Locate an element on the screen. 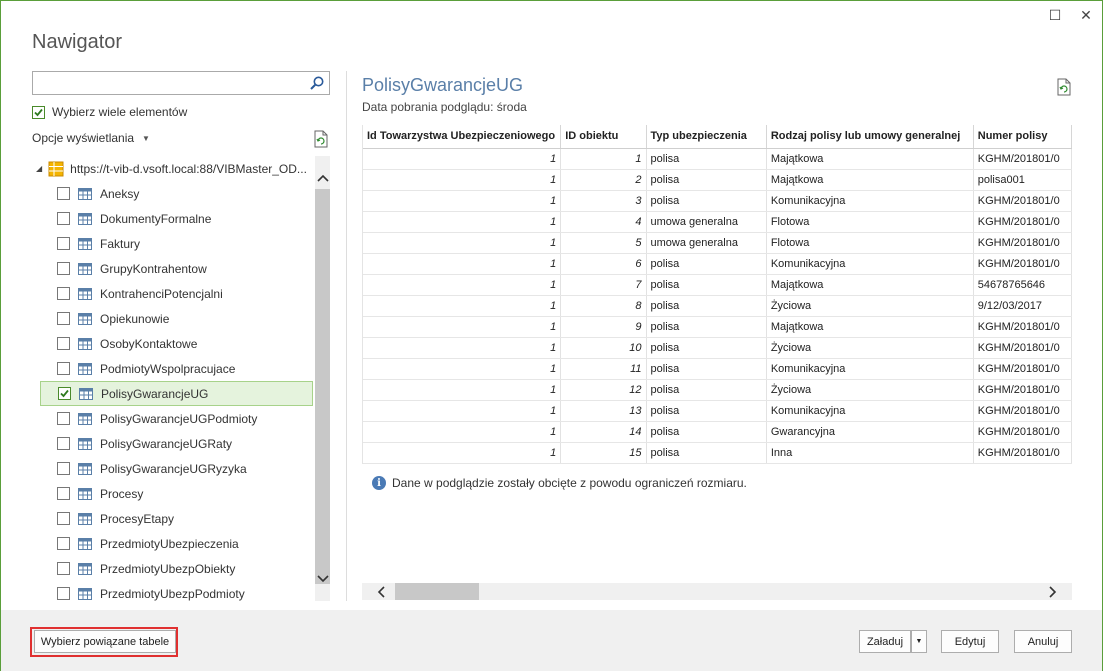 This screenshot has width=1103, height=671. multi-select-checkbox is located at coordinates (38, 112).